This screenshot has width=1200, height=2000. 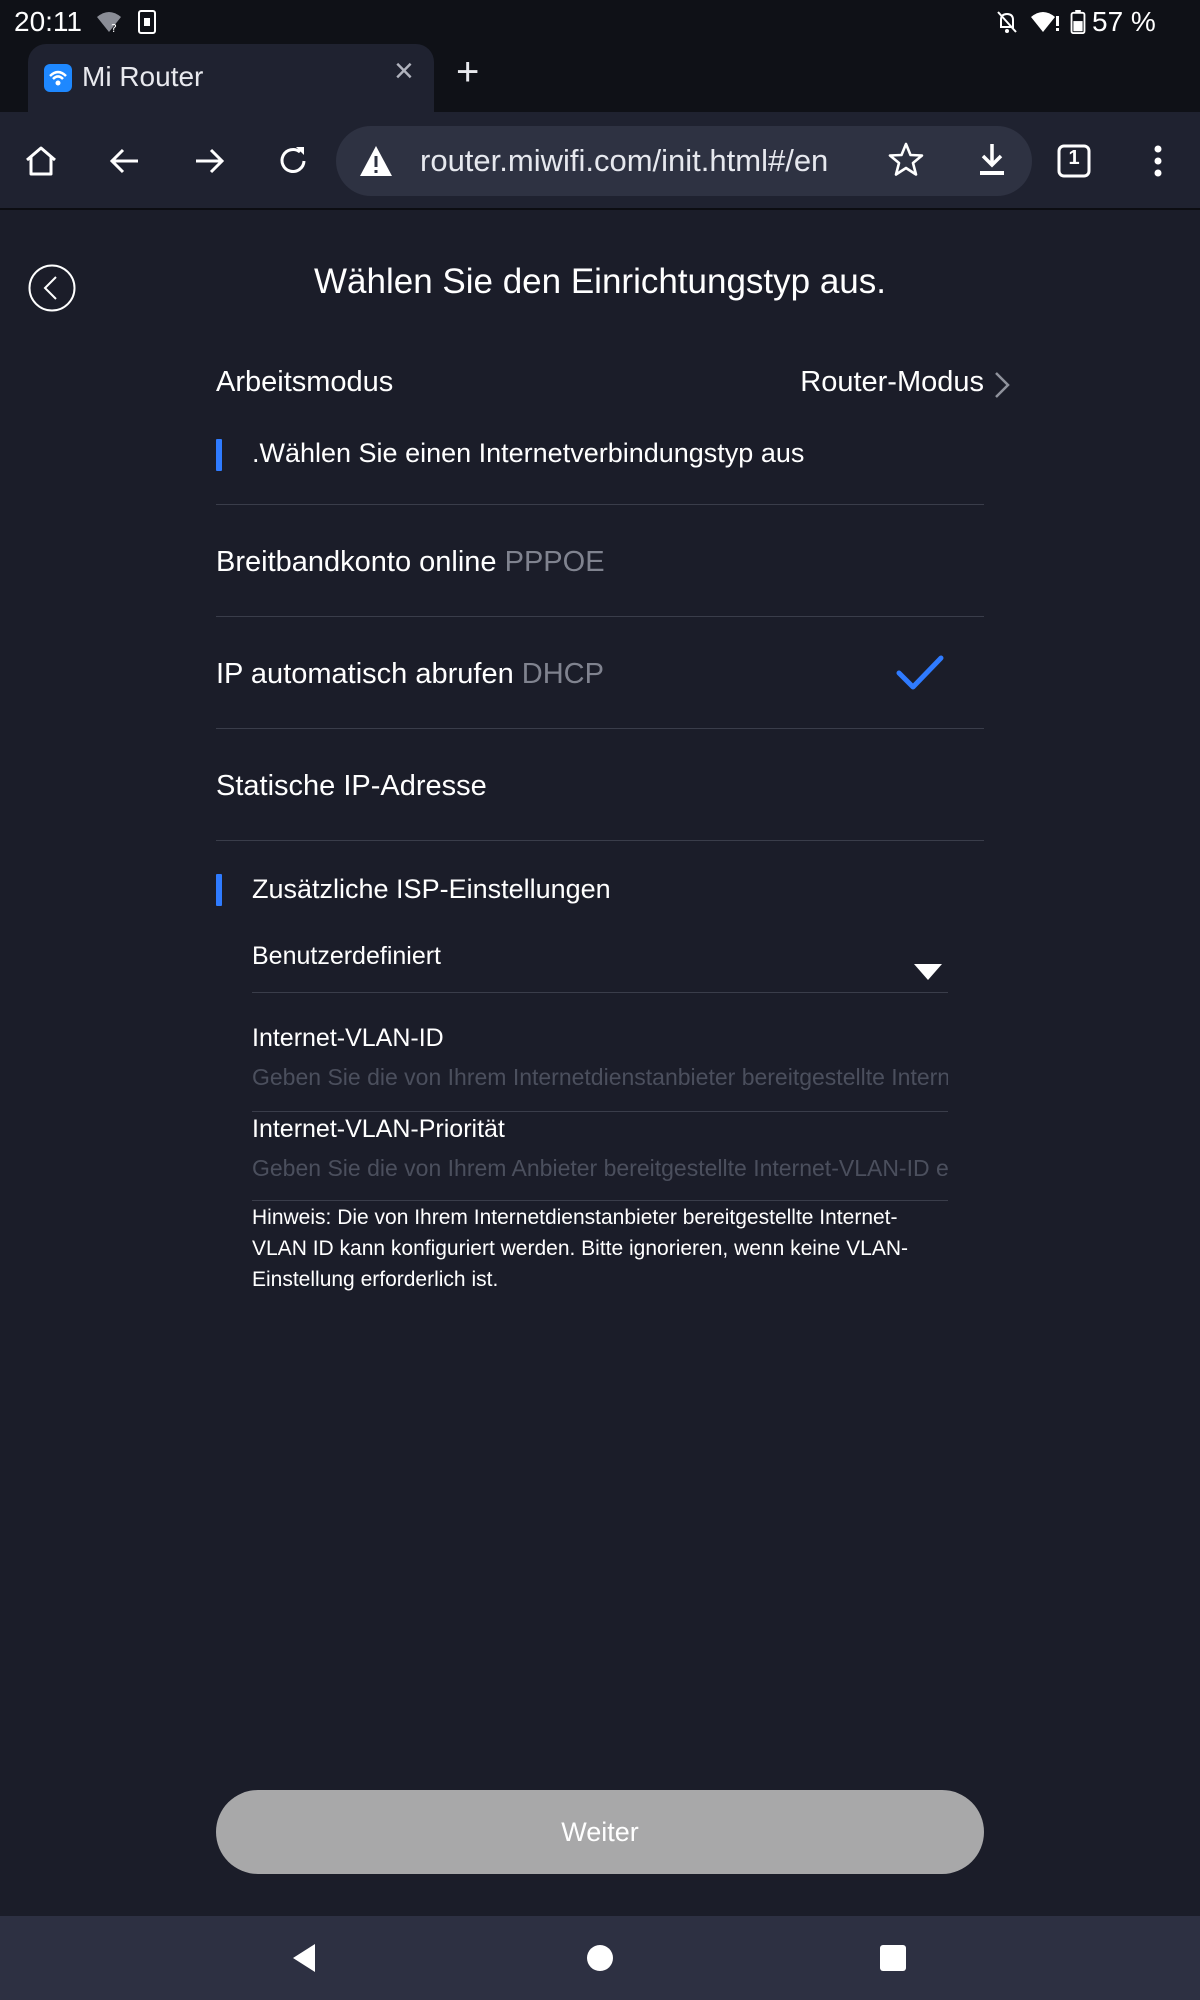 What do you see at coordinates (305, 382) in the screenshot?
I see `work-mode-label: Arbeitsmodus` at bounding box center [305, 382].